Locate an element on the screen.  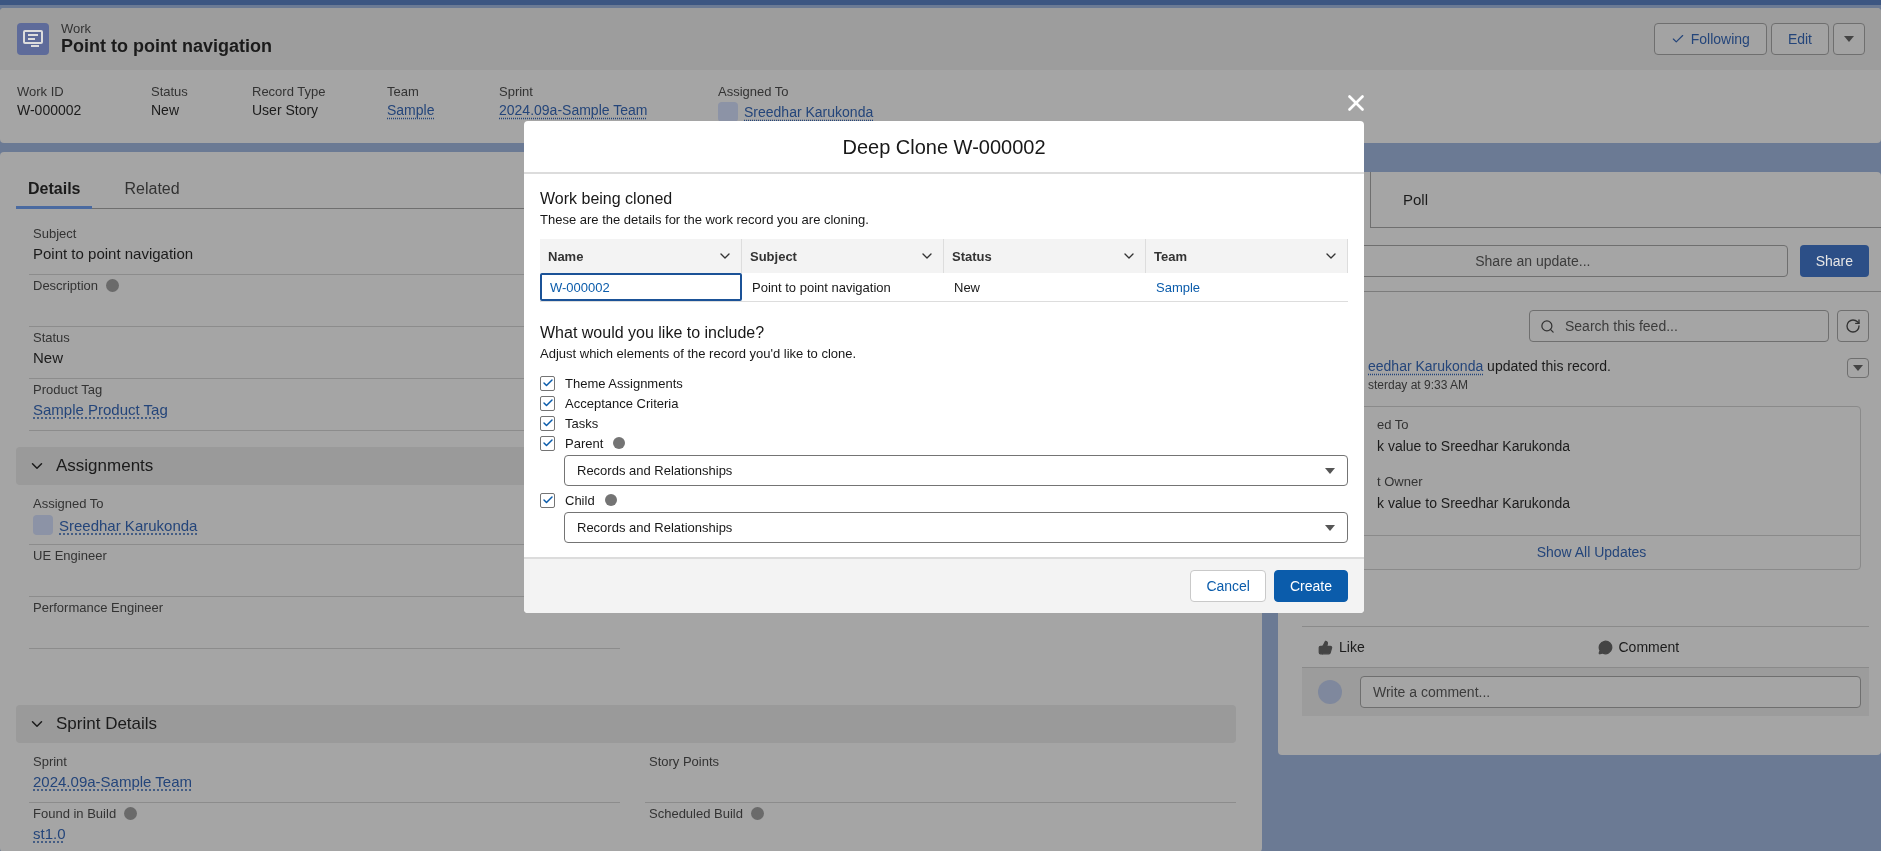
feed-item-menu-button is located at coordinates (1858, 368).